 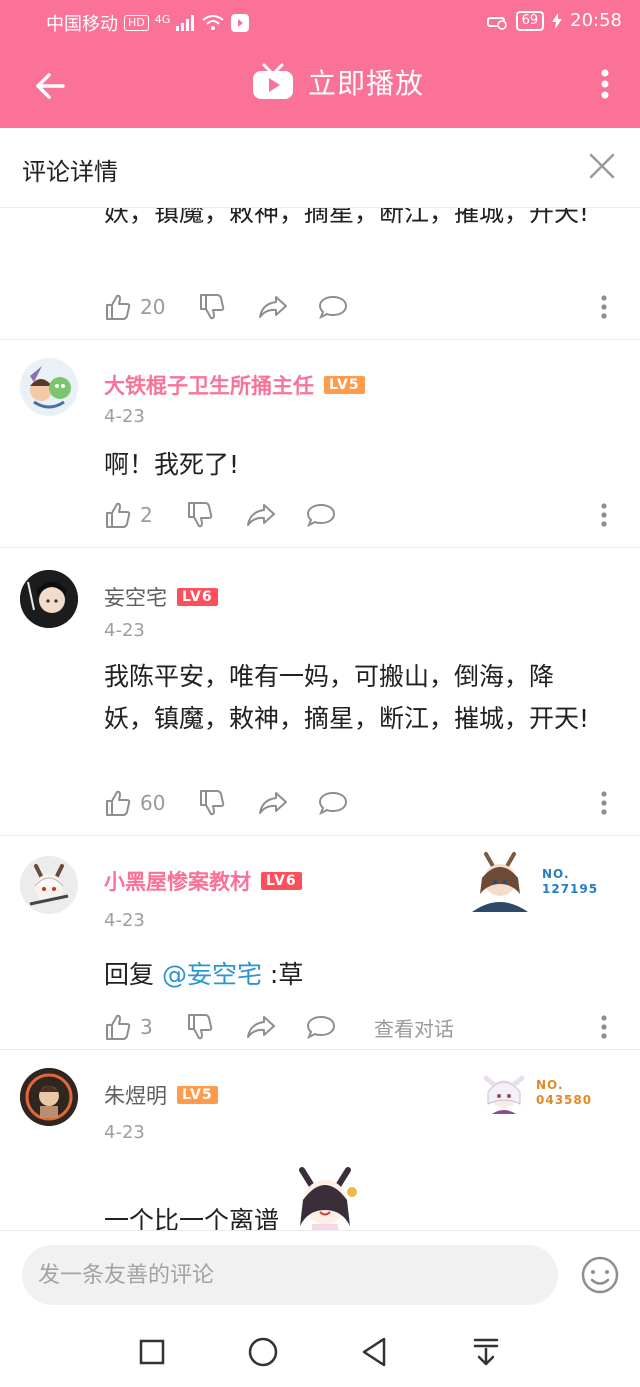 I want to click on comment-actions: 60, so click(x=226, y=803).